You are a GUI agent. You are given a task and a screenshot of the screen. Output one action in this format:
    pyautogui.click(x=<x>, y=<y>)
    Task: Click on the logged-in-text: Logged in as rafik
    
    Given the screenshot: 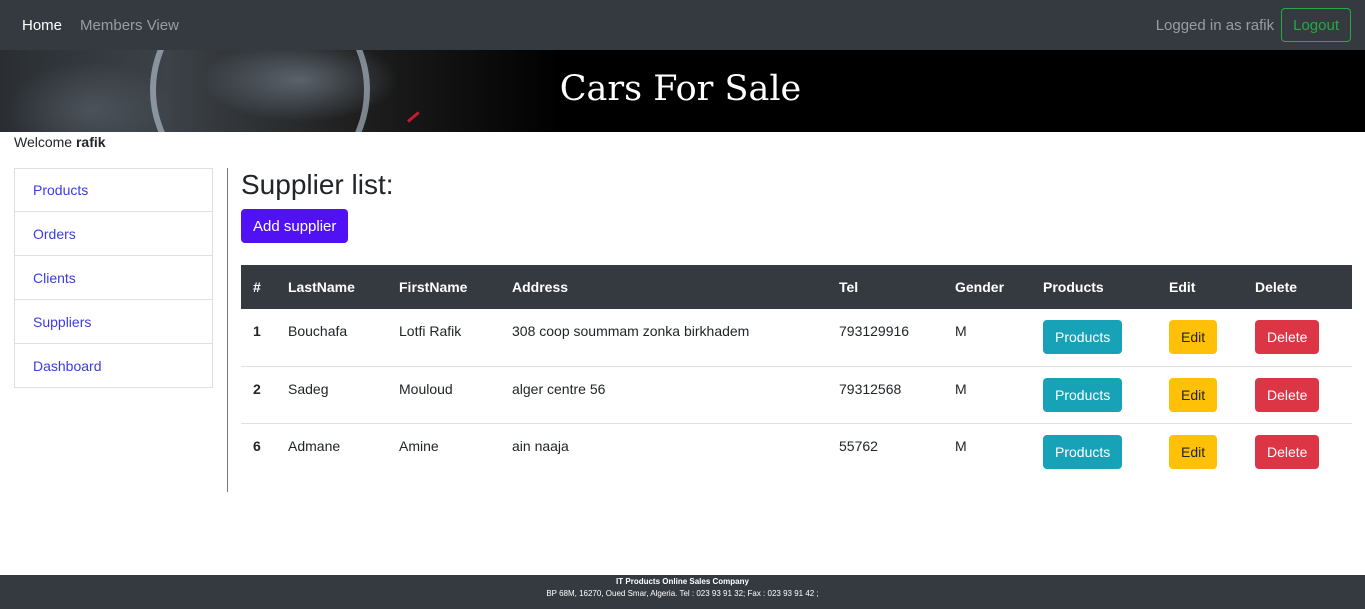 What is the action you would take?
    pyautogui.click(x=1215, y=25)
    